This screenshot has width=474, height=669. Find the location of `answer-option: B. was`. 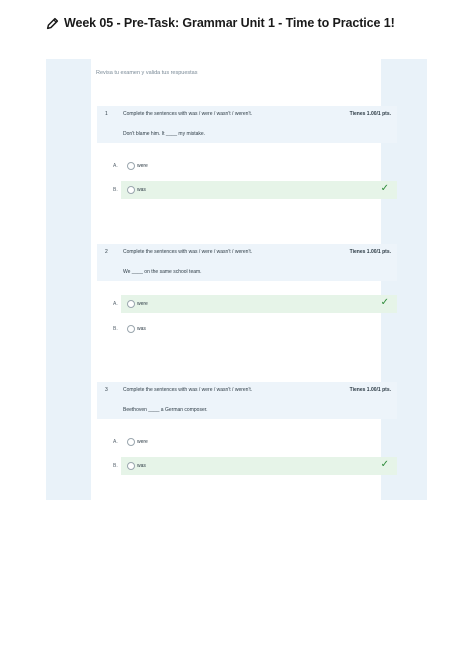

answer-option: B. was is located at coordinates (255, 329).